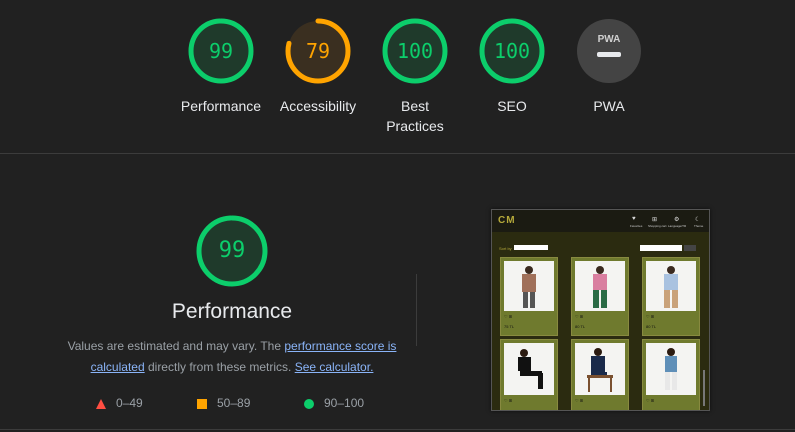 This screenshot has height=432, width=795. What do you see at coordinates (657, 226) in the screenshot?
I see `thumb-nav-label: Shopping cart` at bounding box center [657, 226].